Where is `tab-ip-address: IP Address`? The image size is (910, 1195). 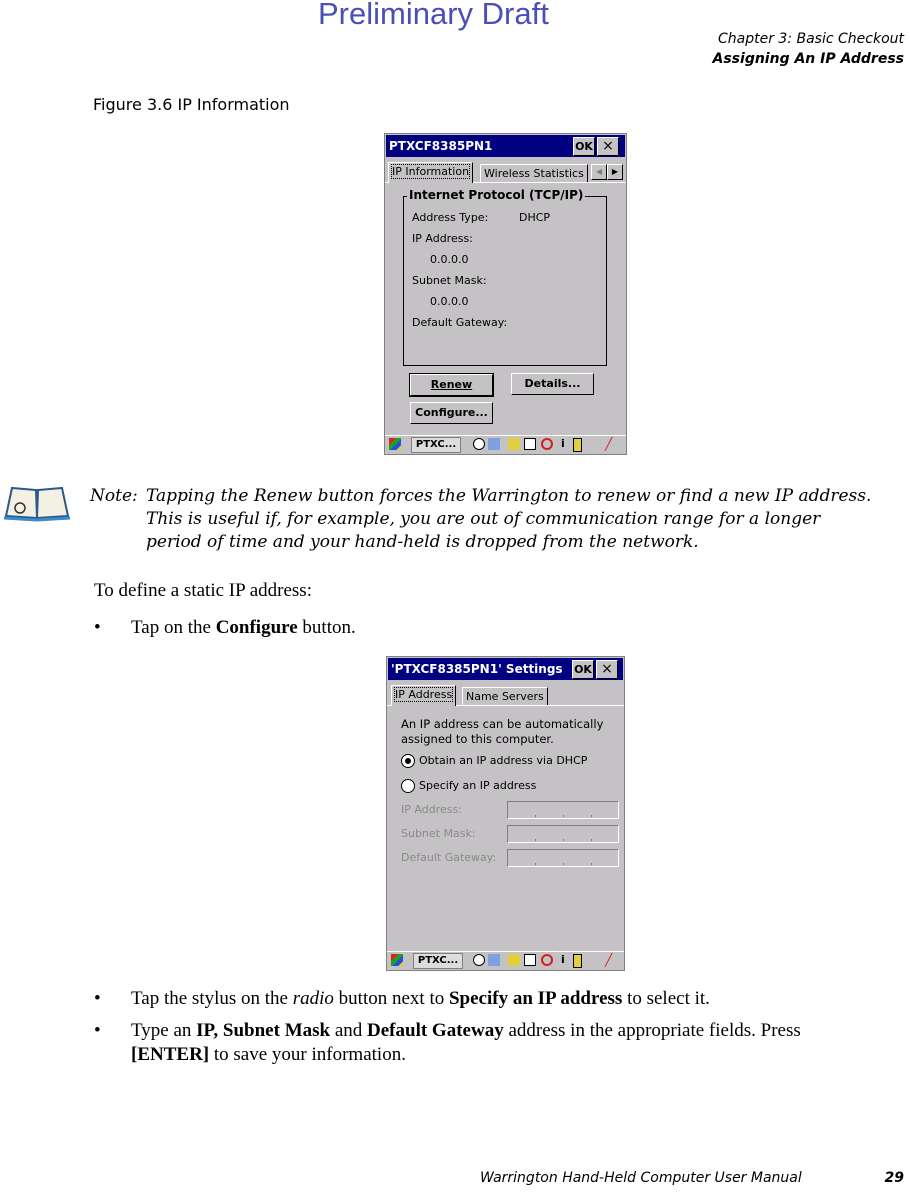
tab-ip-address: IP Address is located at coordinates (424, 695).